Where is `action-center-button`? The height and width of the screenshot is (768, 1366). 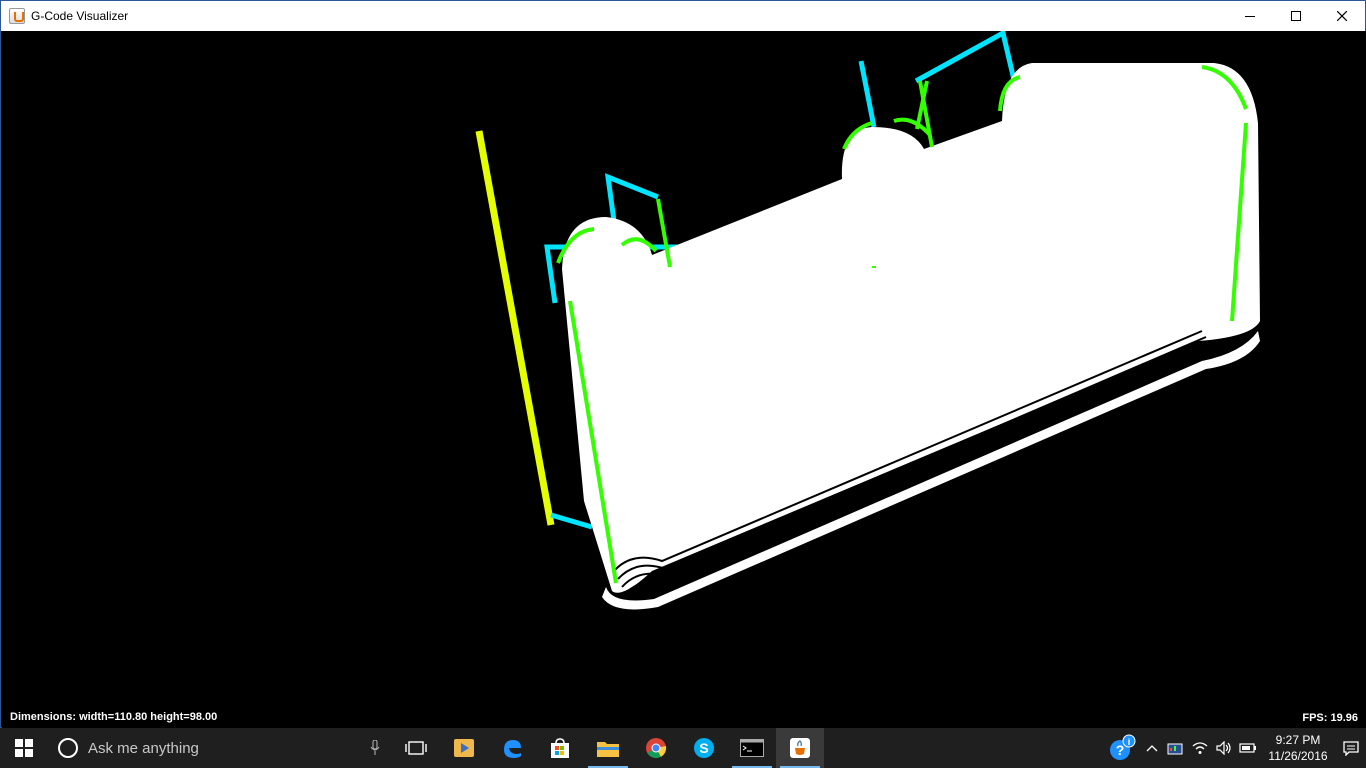 action-center-button is located at coordinates (1351, 748).